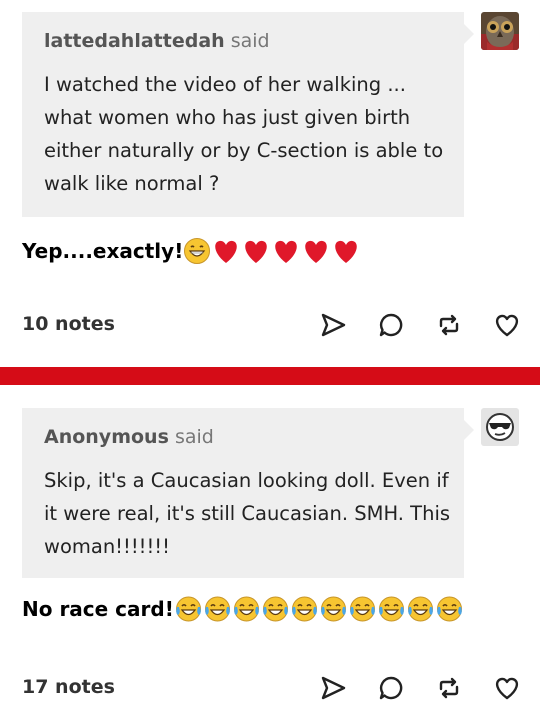 This screenshot has height=719, width=540. Describe the element at coordinates (103, 251) in the screenshot. I see `answer-words: Yep....exactly!` at that location.